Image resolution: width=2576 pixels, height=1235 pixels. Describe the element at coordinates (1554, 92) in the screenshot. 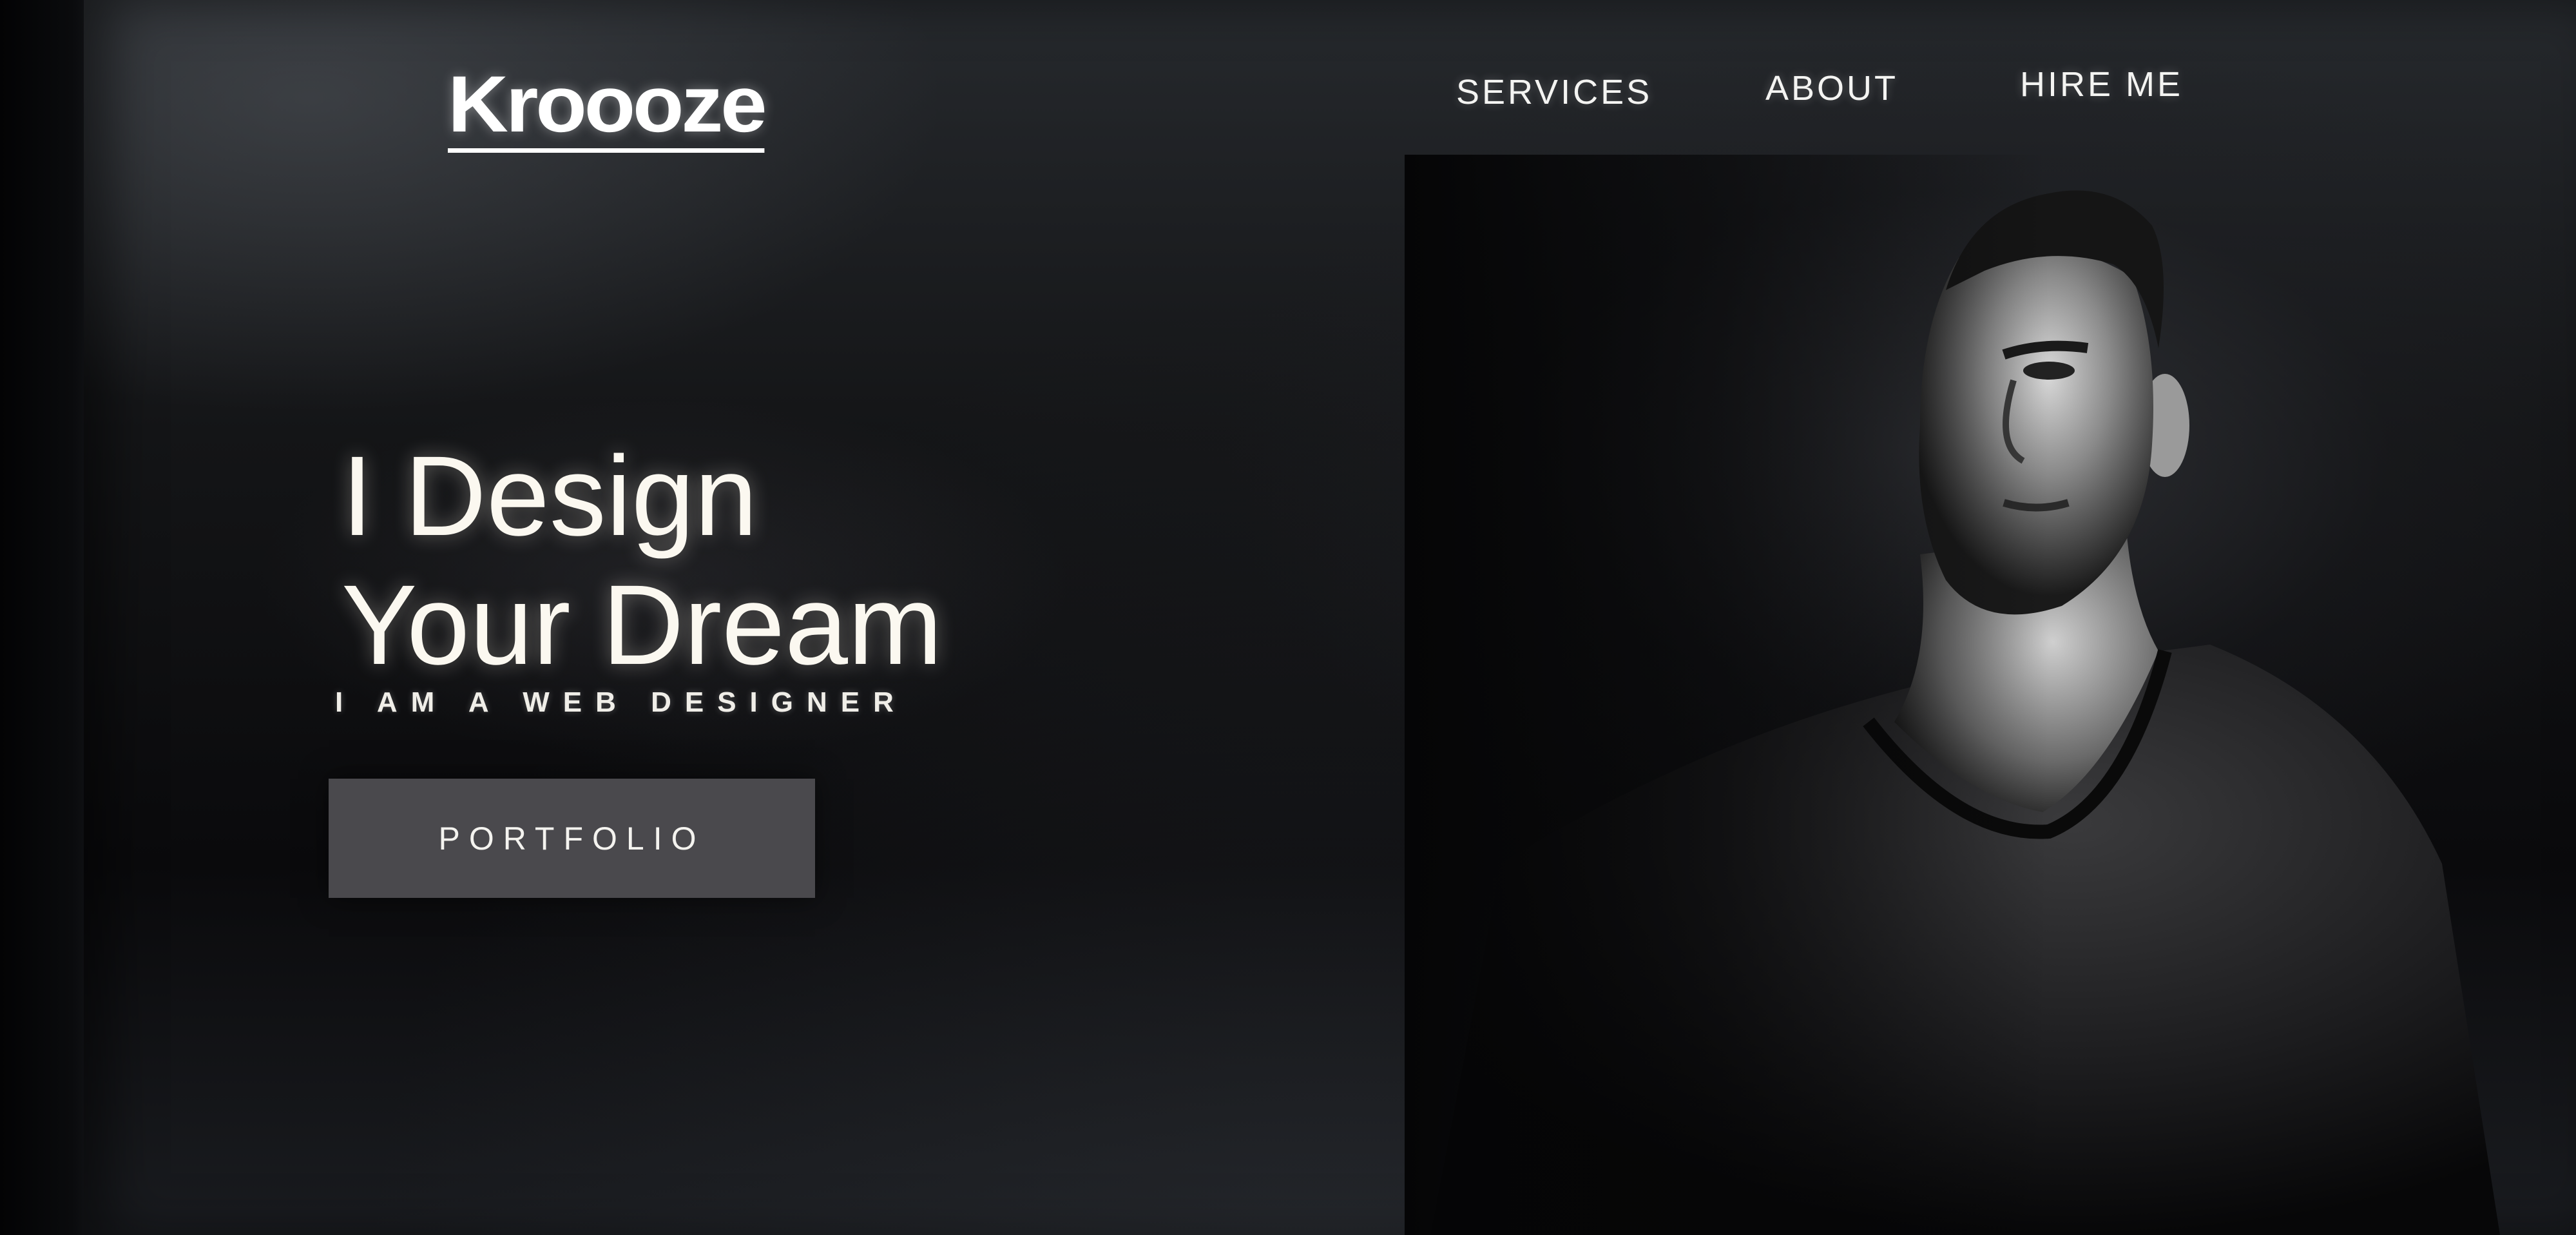

I see `nav-link-services: SERVICES` at that location.